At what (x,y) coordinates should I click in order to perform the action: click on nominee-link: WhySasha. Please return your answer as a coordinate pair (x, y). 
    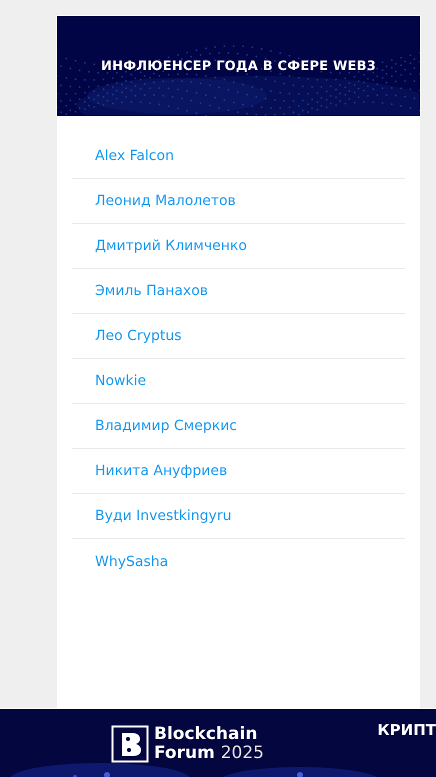
    Looking at the image, I should click on (131, 562).